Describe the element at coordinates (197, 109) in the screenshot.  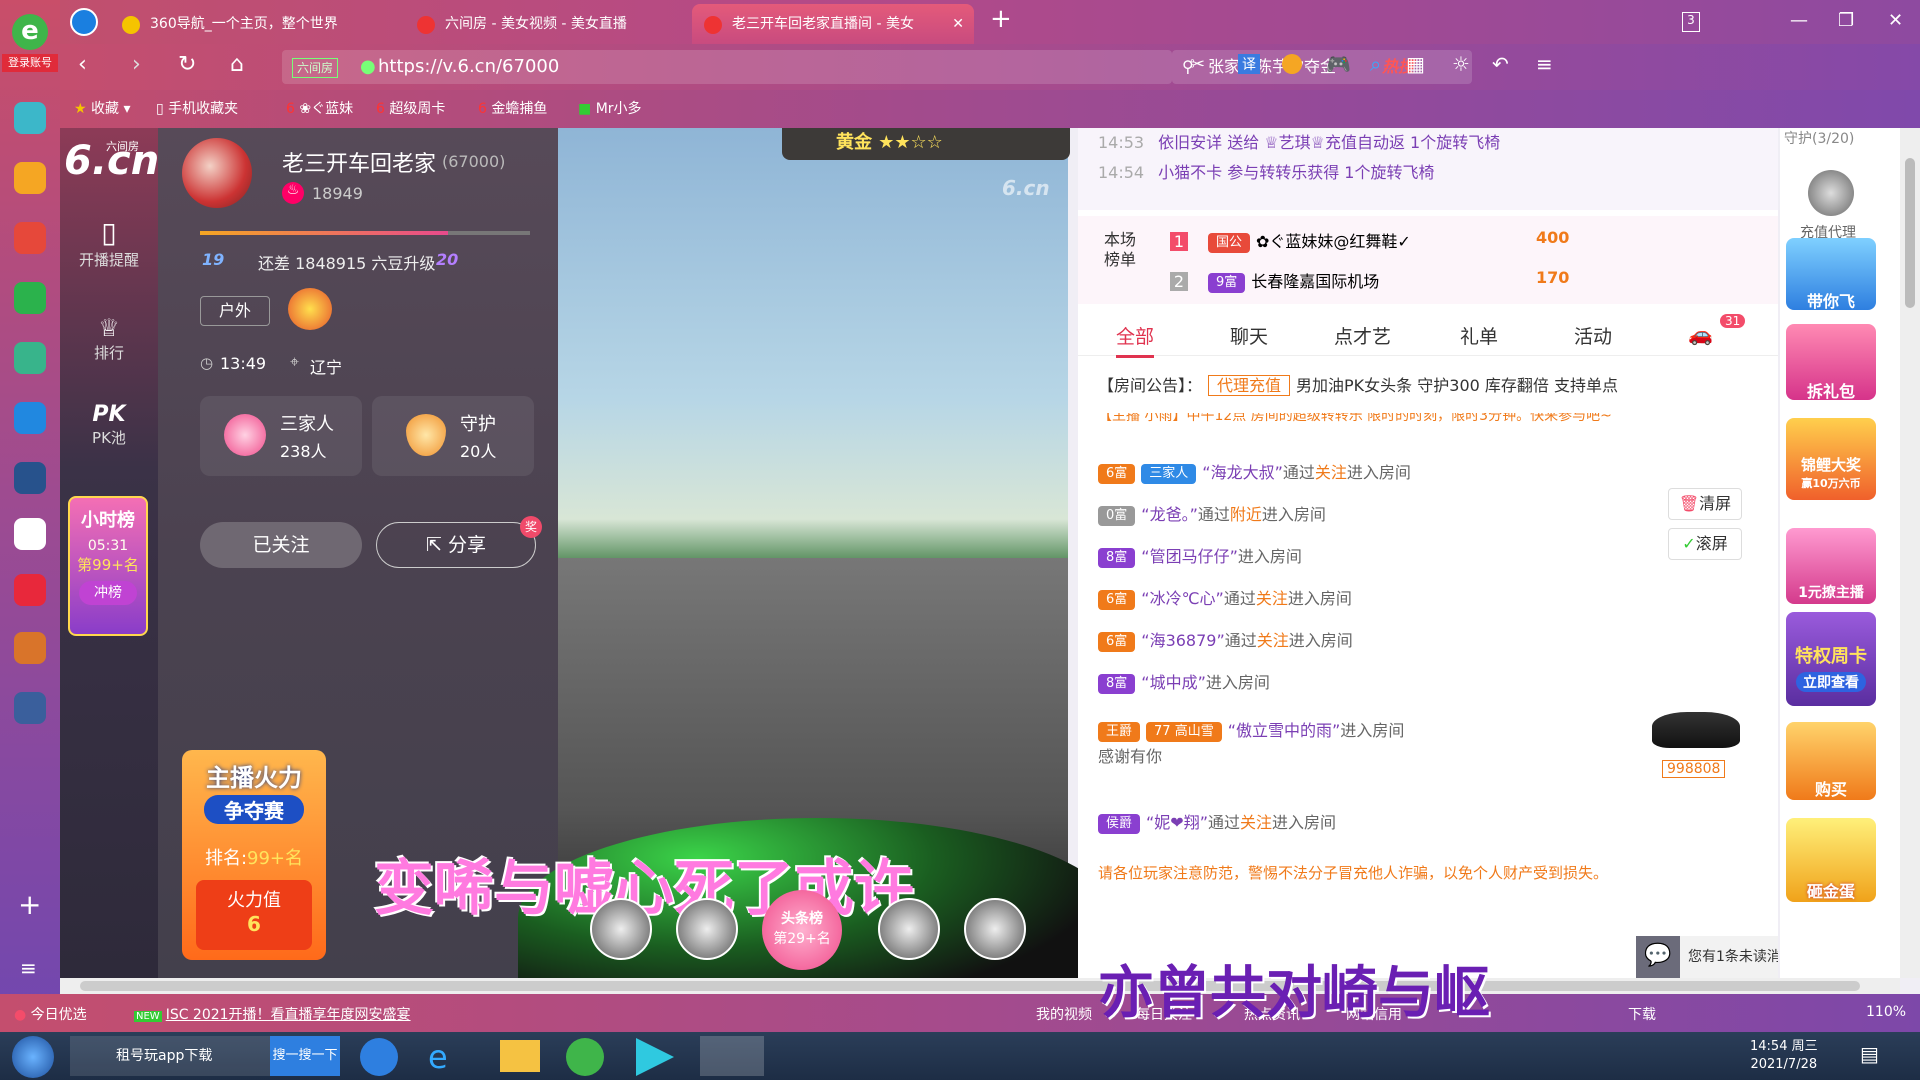
I see `bookmark-mobile: ▯ 手机收藏夹` at that location.